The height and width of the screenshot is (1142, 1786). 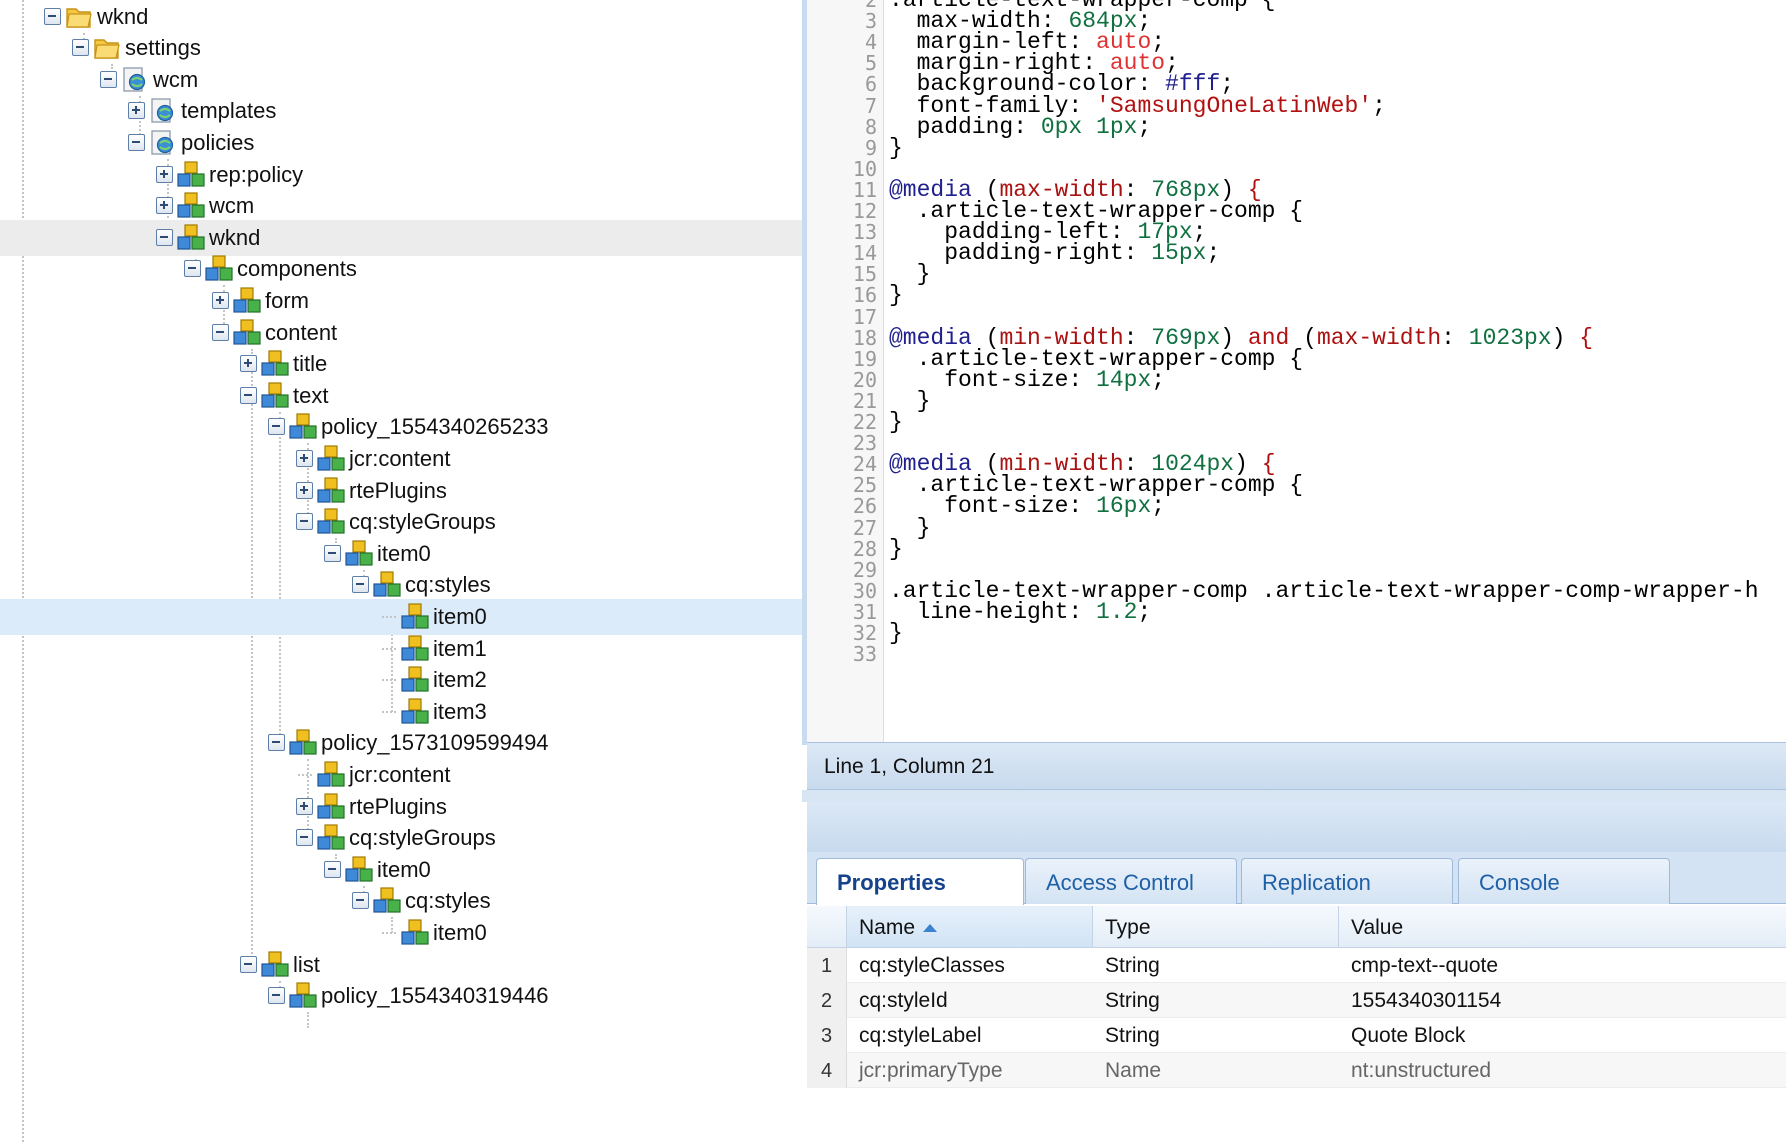 I want to click on code-line: padding: 0px 1px;, so click(x=1020, y=126).